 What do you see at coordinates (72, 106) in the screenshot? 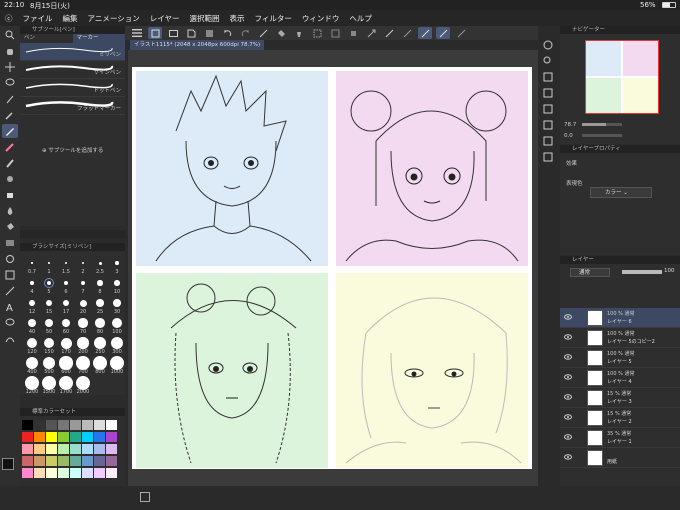
I see `subtool-item: フラットマーカー` at bounding box center [72, 106].